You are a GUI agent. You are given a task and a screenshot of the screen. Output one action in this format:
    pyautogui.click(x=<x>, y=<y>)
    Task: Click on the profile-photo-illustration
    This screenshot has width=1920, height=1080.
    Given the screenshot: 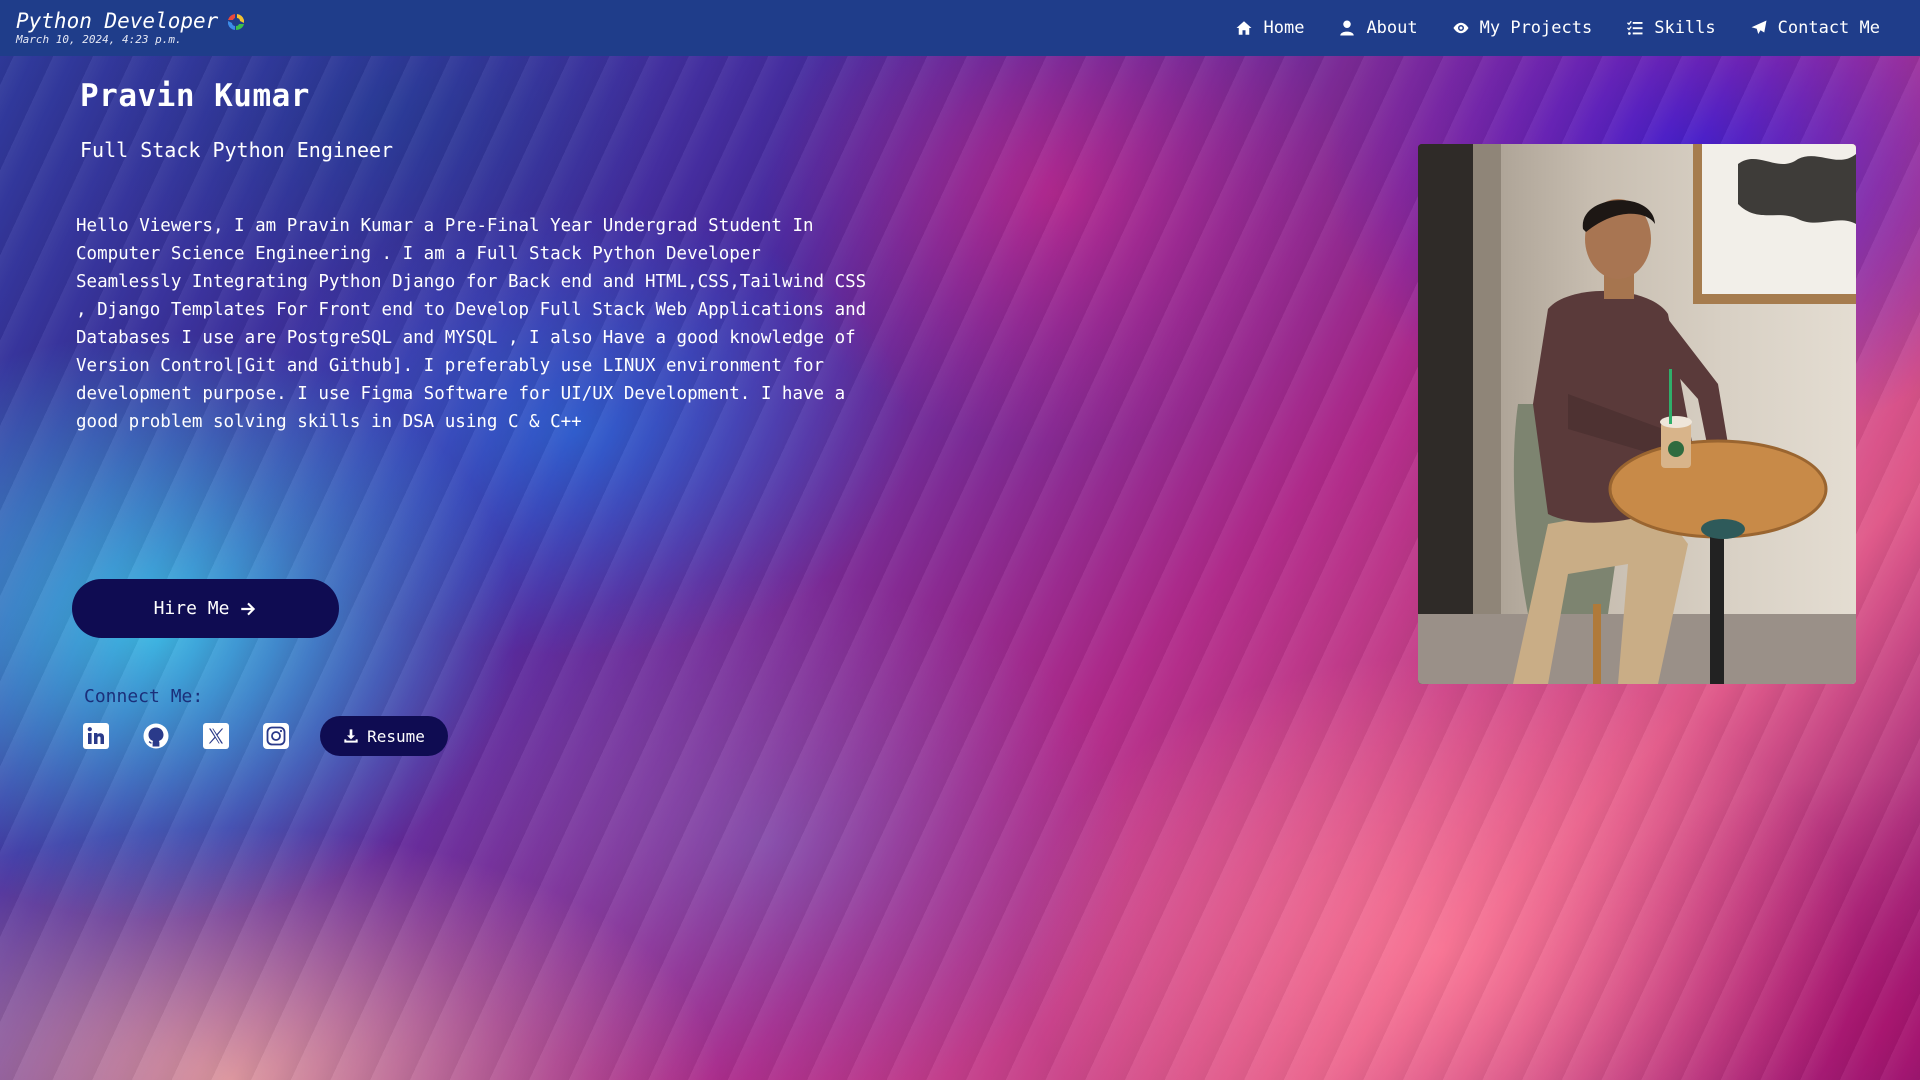 What is the action you would take?
    pyautogui.click(x=1637, y=414)
    